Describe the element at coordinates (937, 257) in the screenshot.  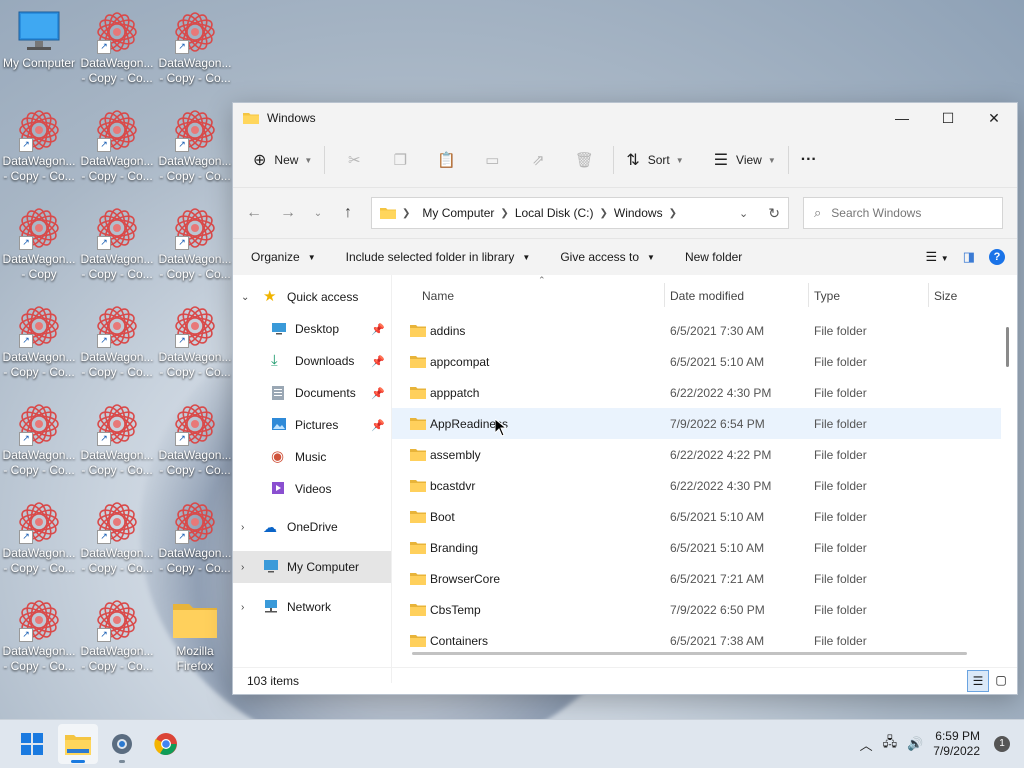
I see `change-view-icon: ☰ ▼` at that location.